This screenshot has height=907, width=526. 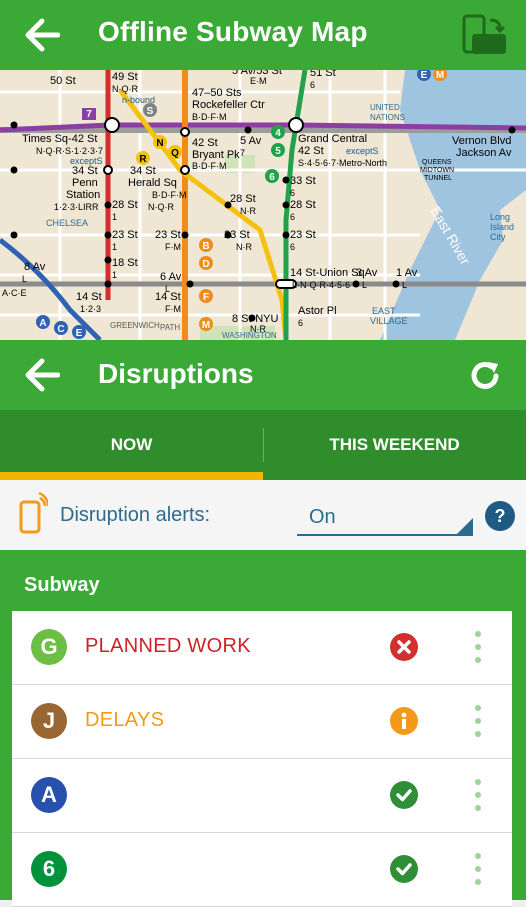 I want to click on list-item: J DELAYS, so click(x=262, y=722).